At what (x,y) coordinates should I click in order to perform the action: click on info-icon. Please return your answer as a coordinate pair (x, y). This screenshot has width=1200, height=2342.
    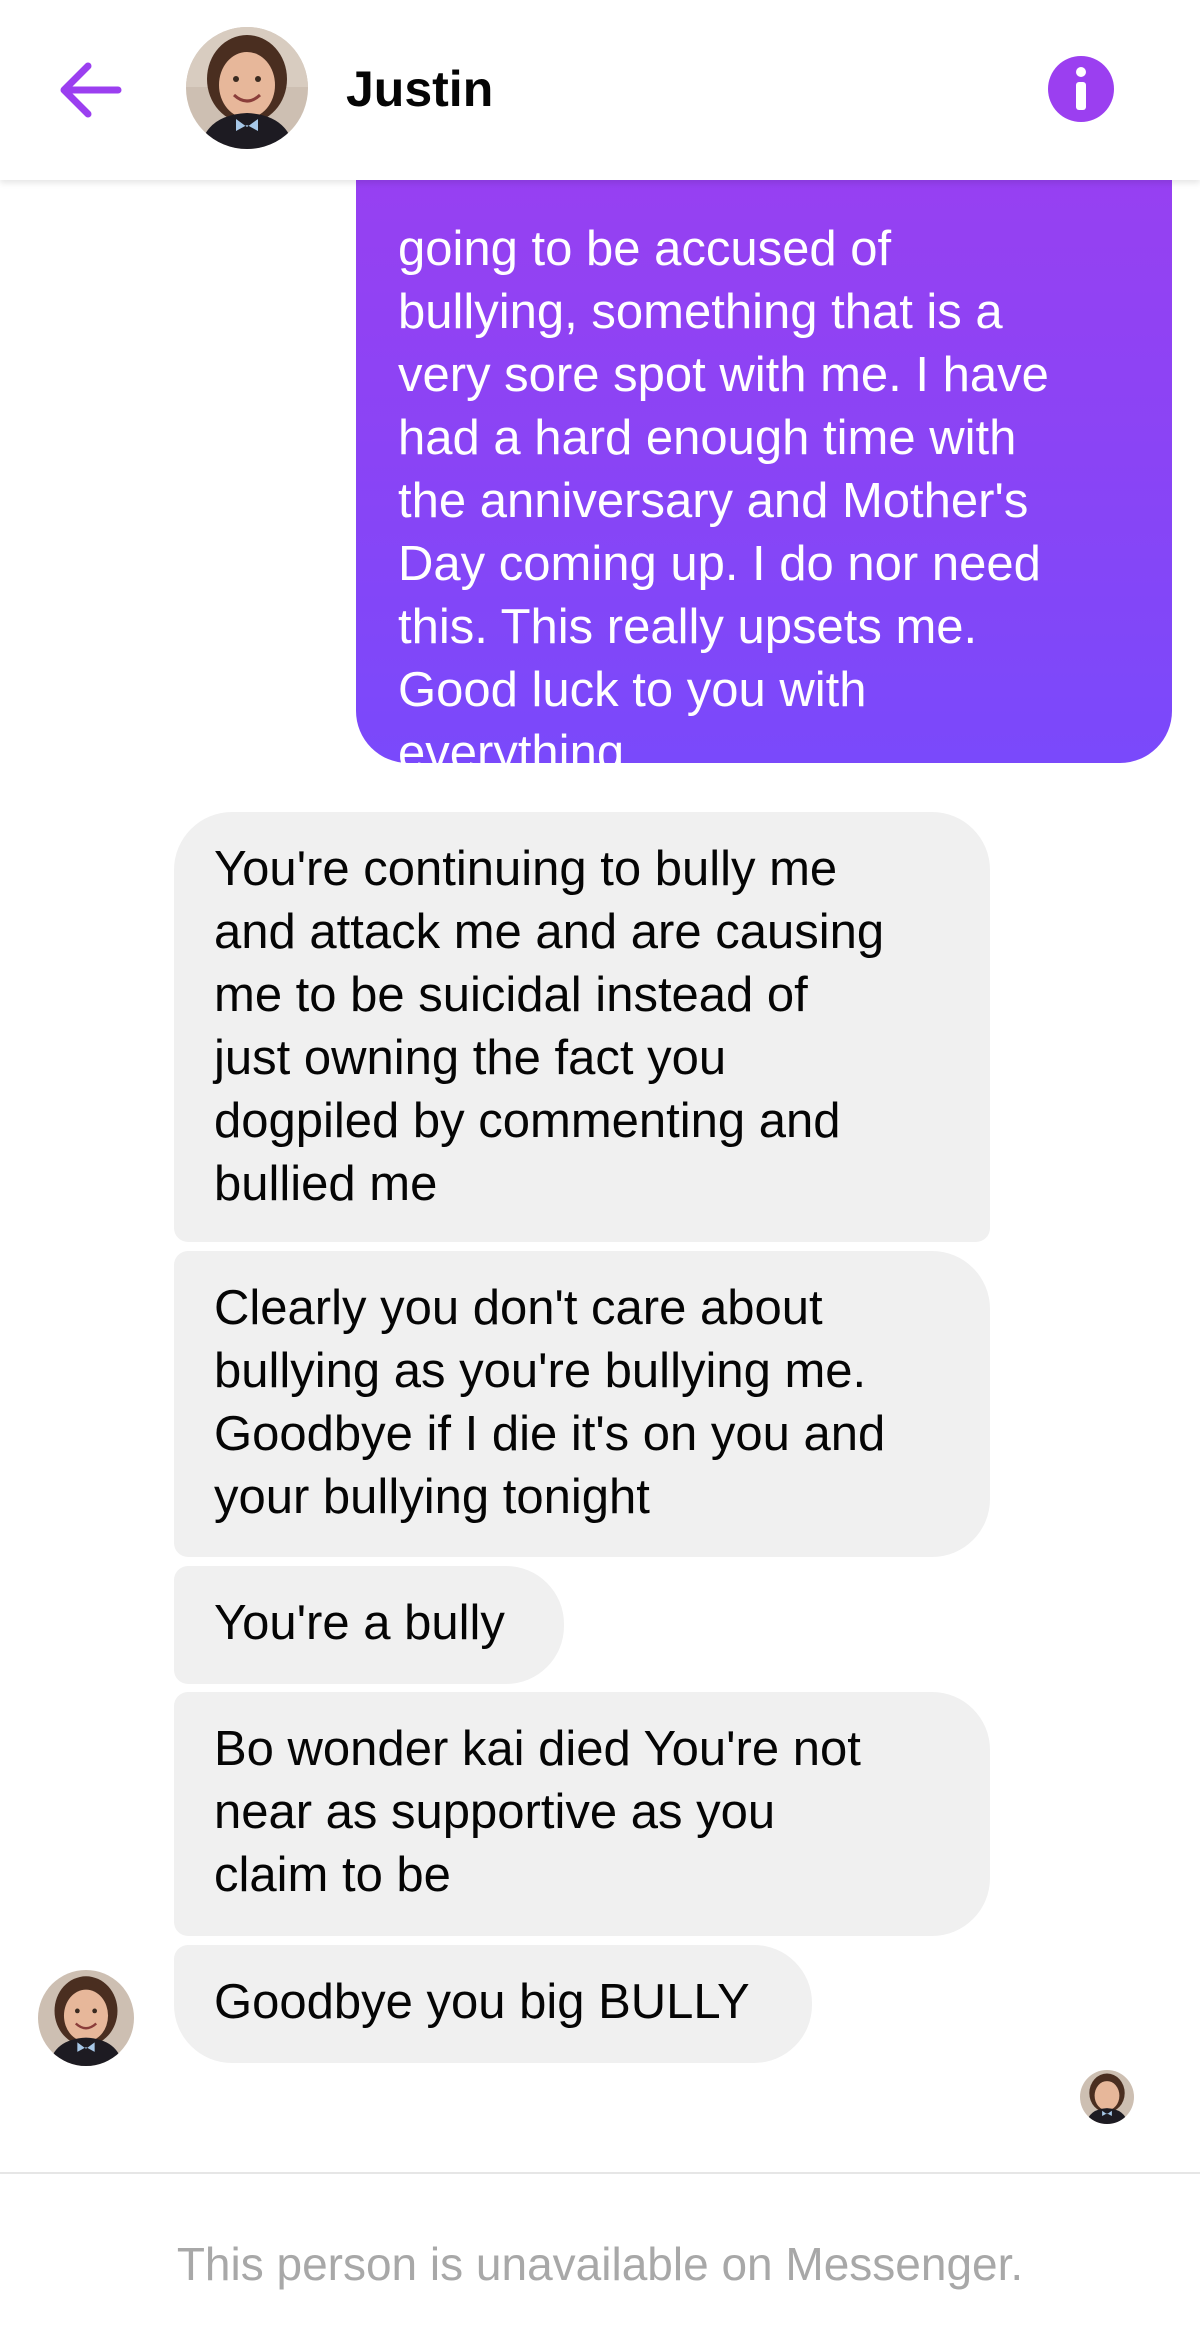
    Looking at the image, I should click on (1081, 89).